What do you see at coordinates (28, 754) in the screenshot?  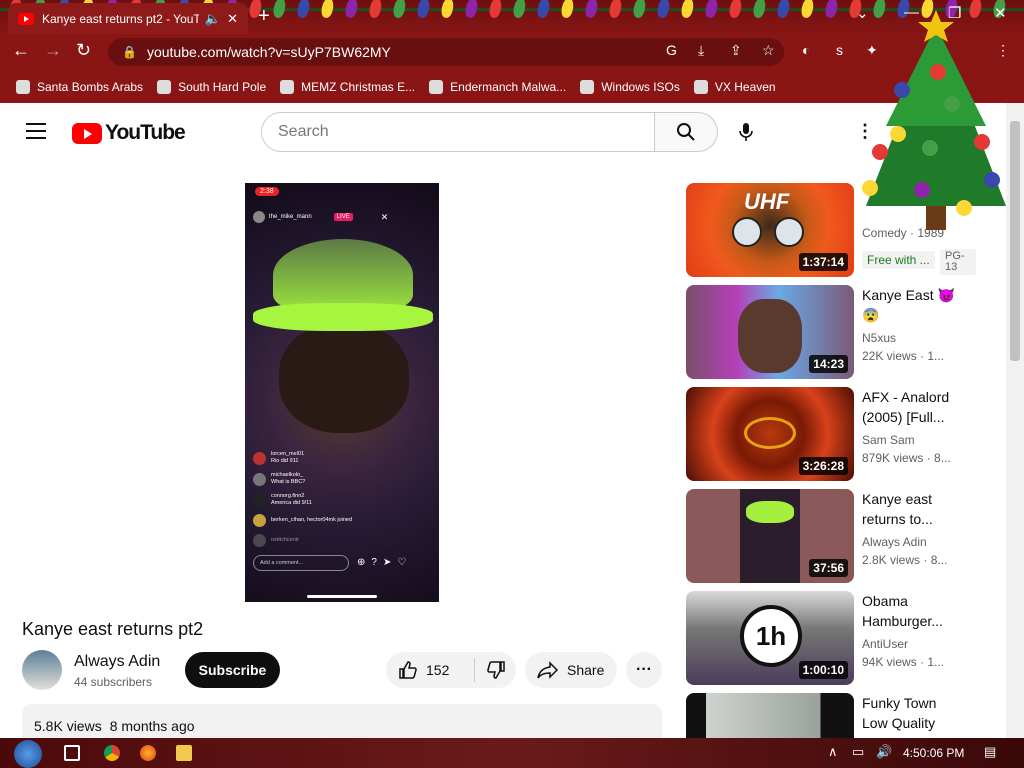 I see `start-button` at bounding box center [28, 754].